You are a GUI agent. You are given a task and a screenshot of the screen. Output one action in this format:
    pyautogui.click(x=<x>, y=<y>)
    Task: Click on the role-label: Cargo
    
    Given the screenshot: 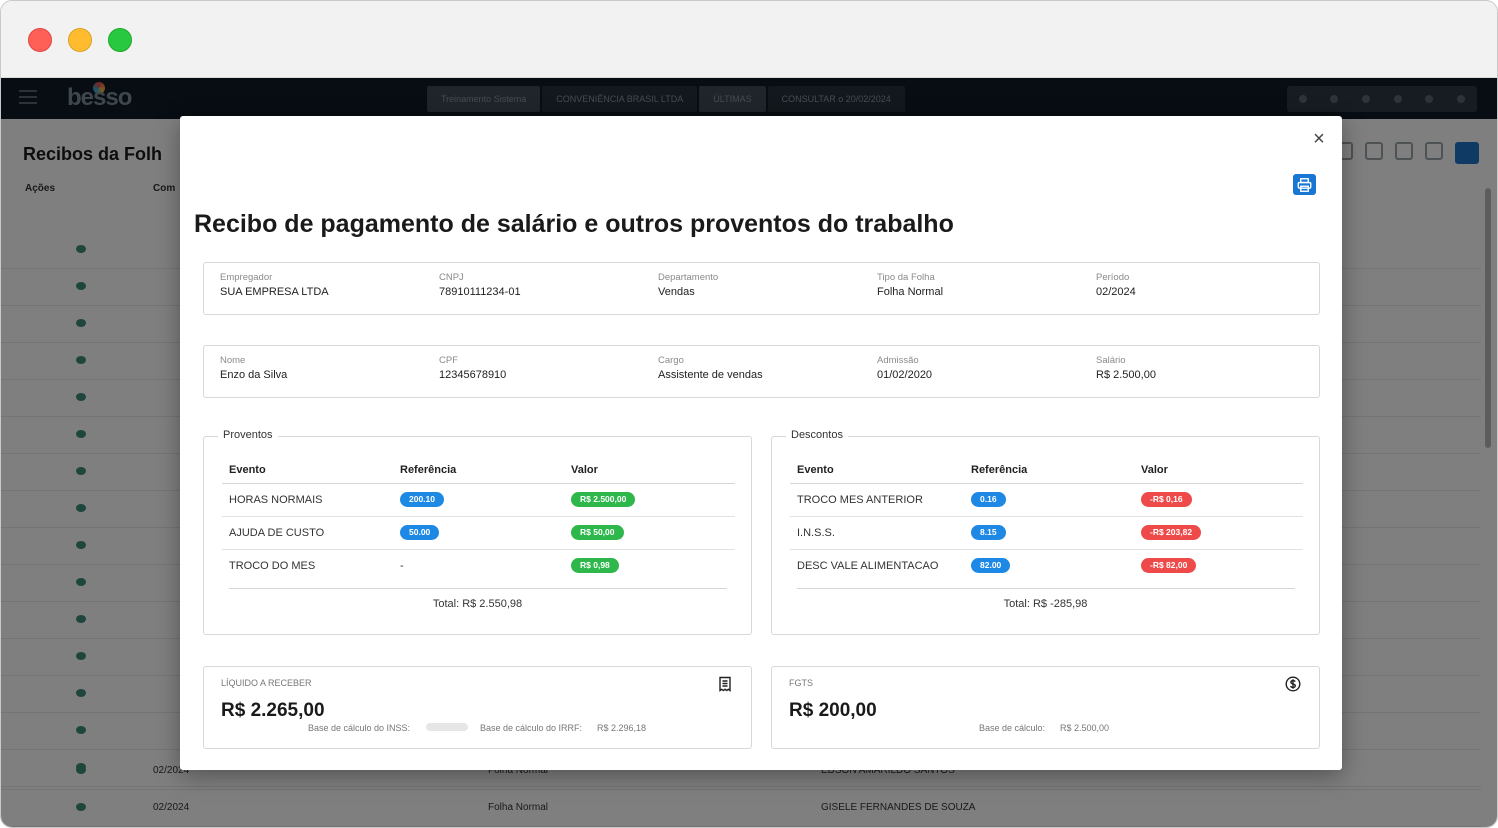 What is the action you would take?
    pyautogui.click(x=671, y=360)
    